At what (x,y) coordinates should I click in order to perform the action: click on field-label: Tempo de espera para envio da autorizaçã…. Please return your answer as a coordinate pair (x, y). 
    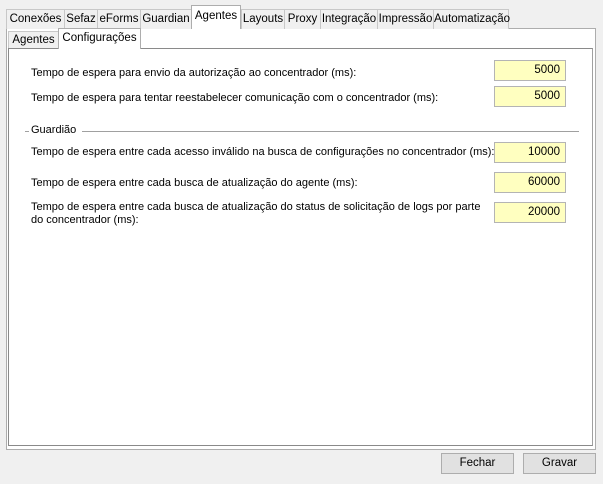
    Looking at the image, I should click on (194, 73).